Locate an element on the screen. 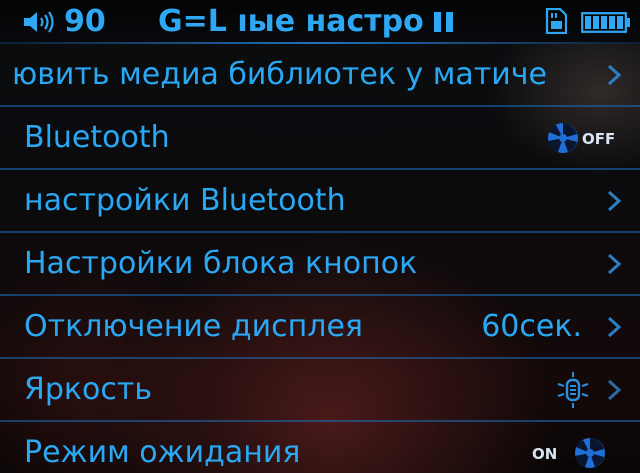 The width and height of the screenshot is (640, 473). menu-item-label: ювить медиа библиотек у матиче is located at coordinates (279, 74).